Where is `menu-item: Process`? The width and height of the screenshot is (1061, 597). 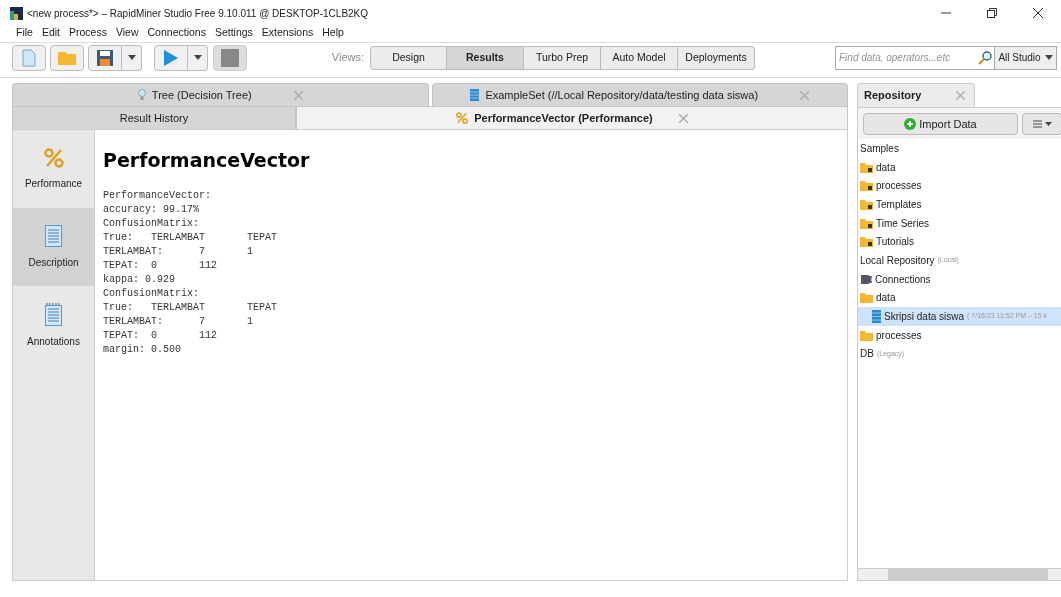
menu-item: Process is located at coordinates (88, 33).